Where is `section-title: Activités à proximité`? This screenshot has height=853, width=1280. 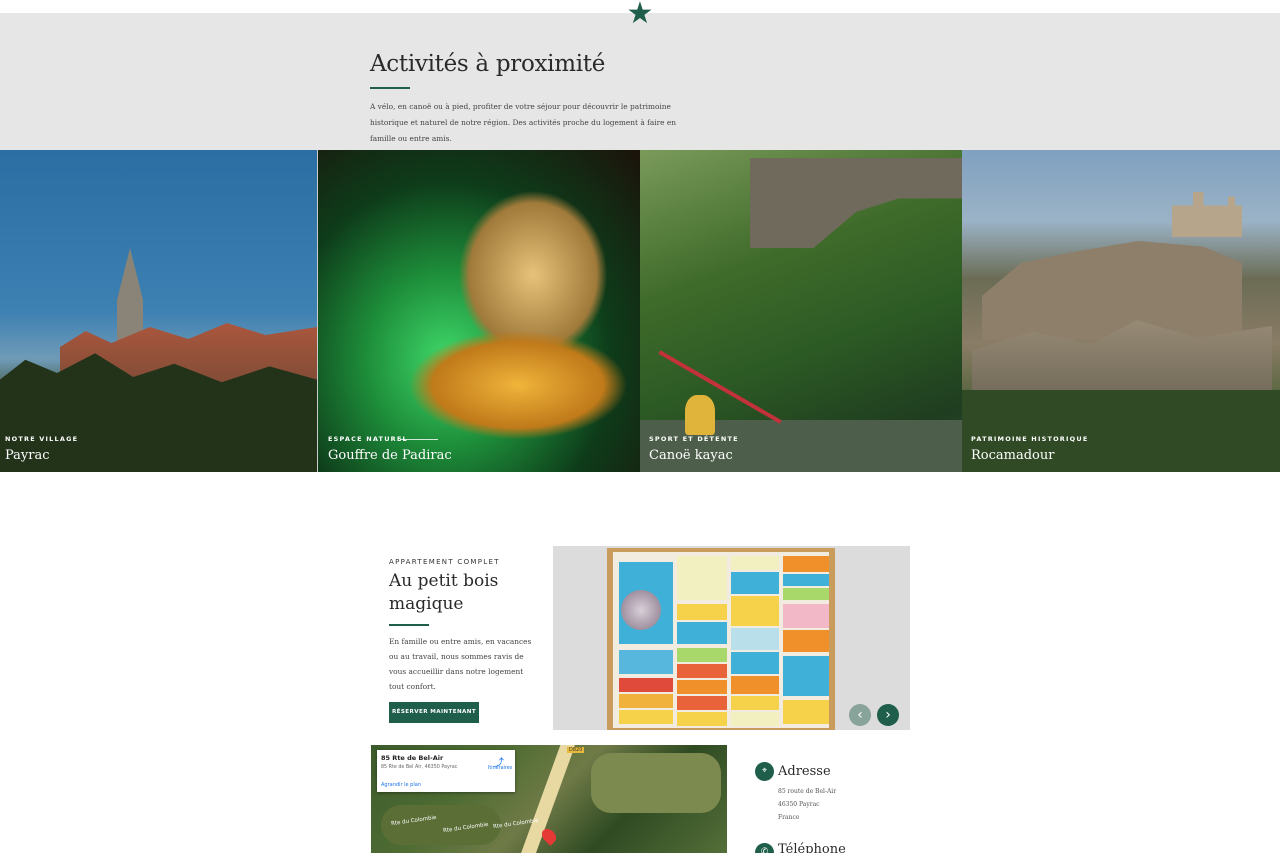 section-title: Activités à proximité is located at coordinates (488, 64).